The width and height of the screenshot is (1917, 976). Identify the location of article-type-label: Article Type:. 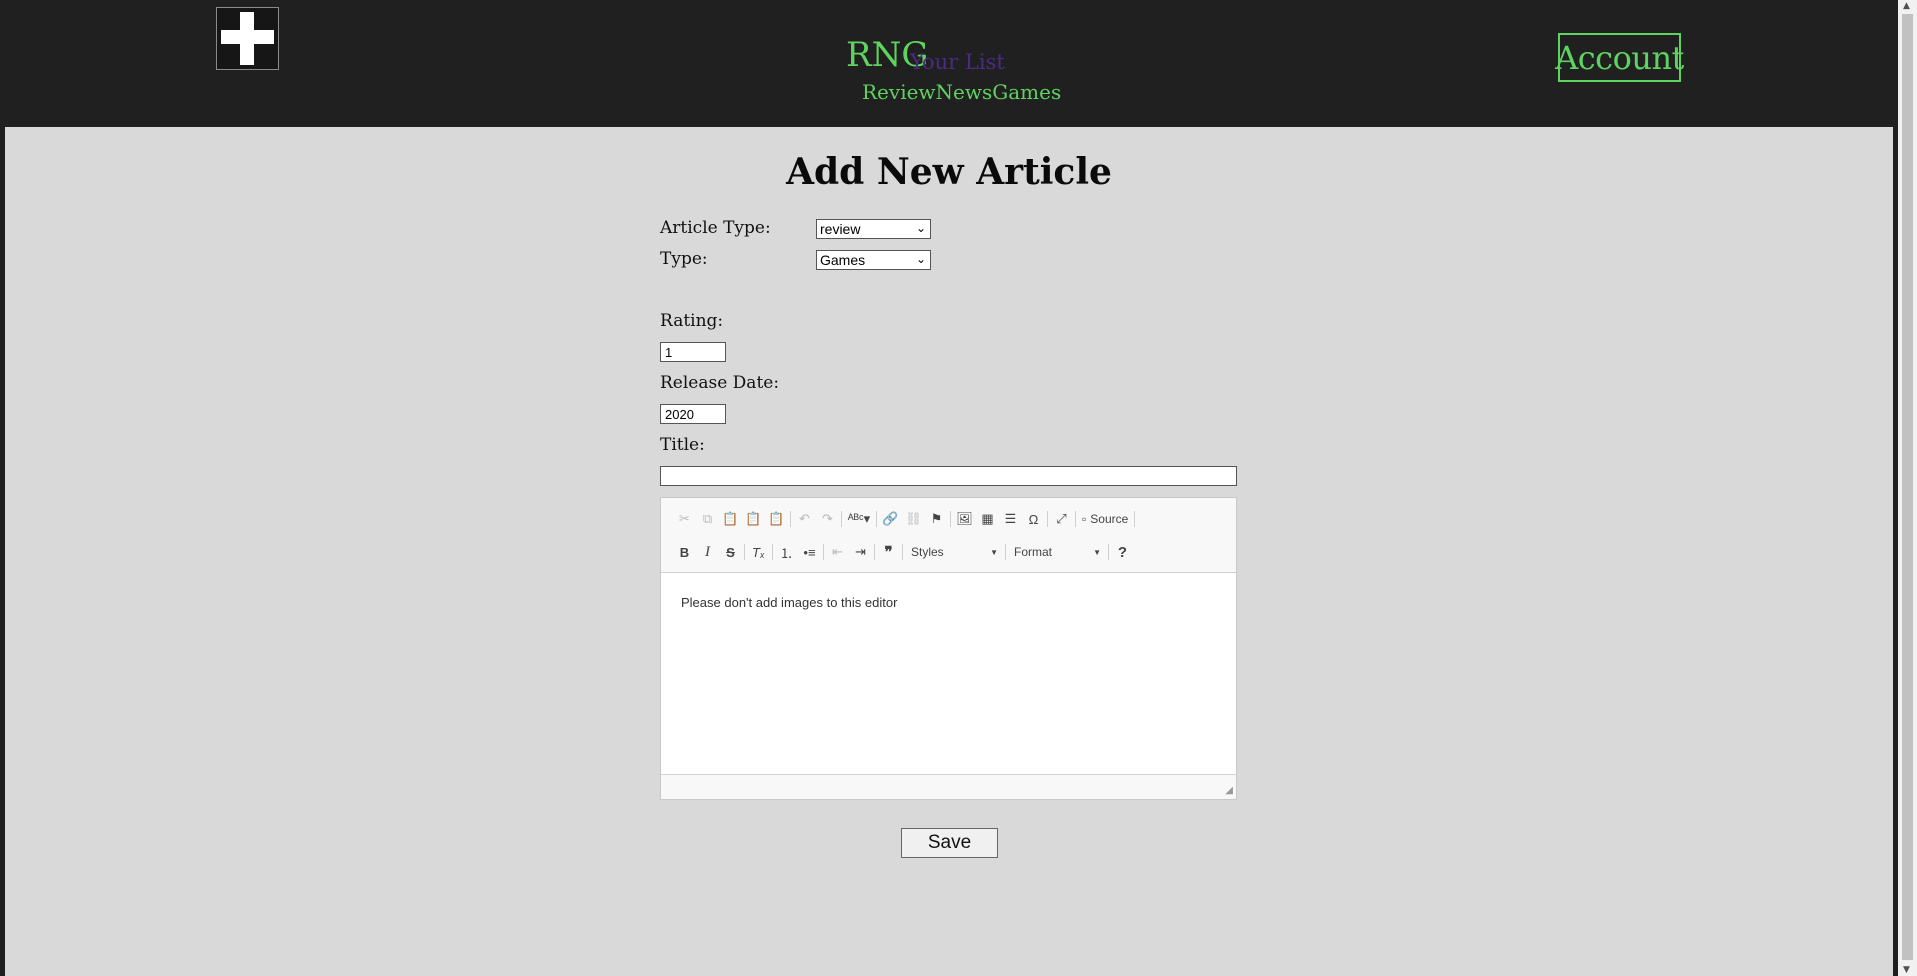
(715, 228).